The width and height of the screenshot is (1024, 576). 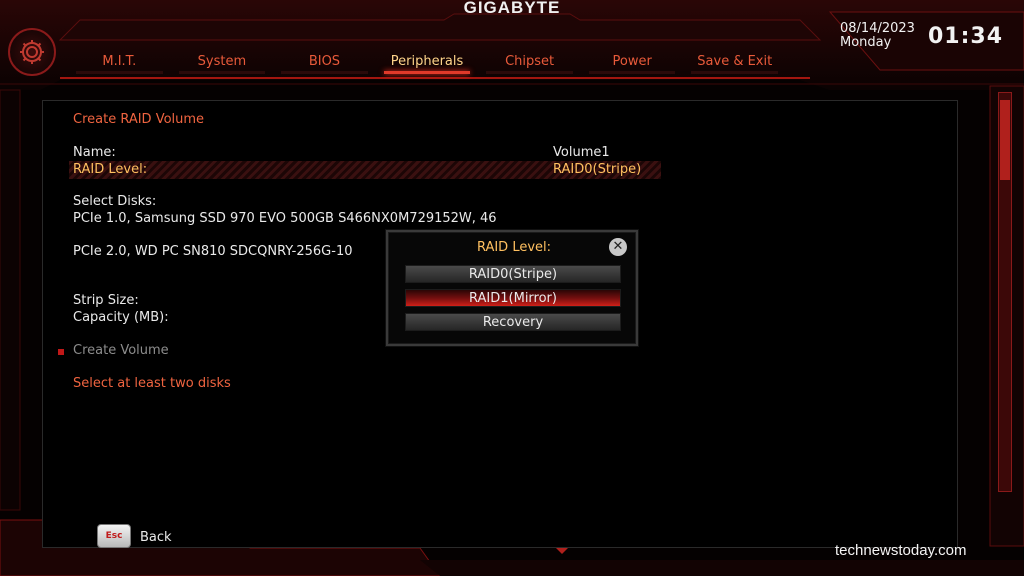 I want to click on popup-title: RAID Level:, so click(x=514, y=247).